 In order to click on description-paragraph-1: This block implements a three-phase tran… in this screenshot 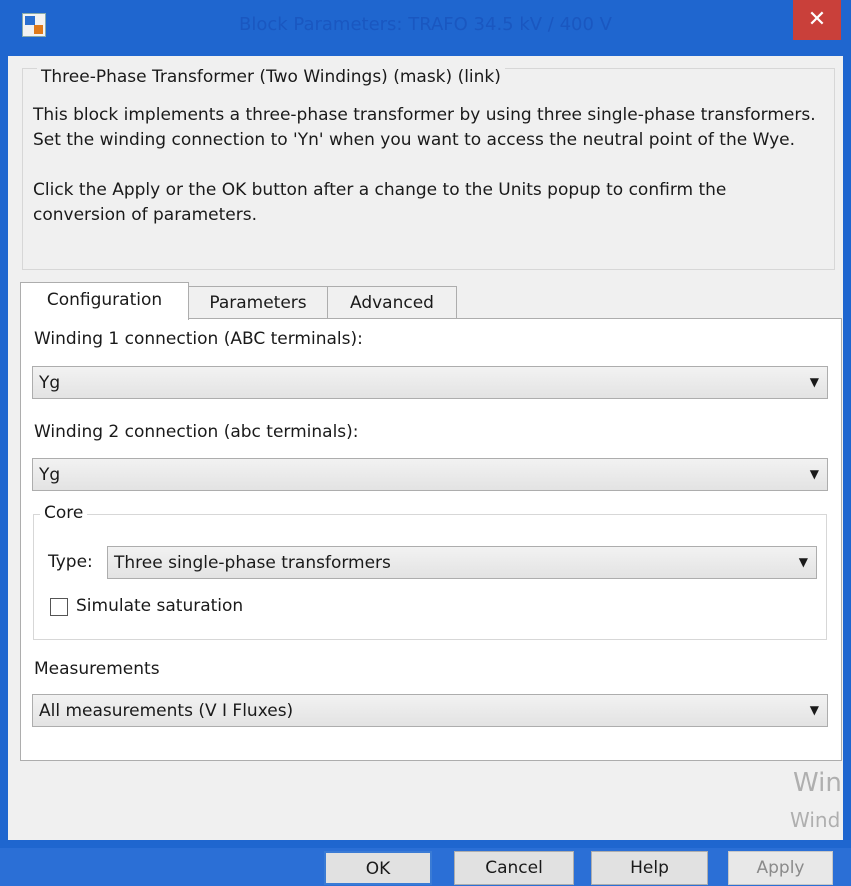, I will do `click(424, 127)`.